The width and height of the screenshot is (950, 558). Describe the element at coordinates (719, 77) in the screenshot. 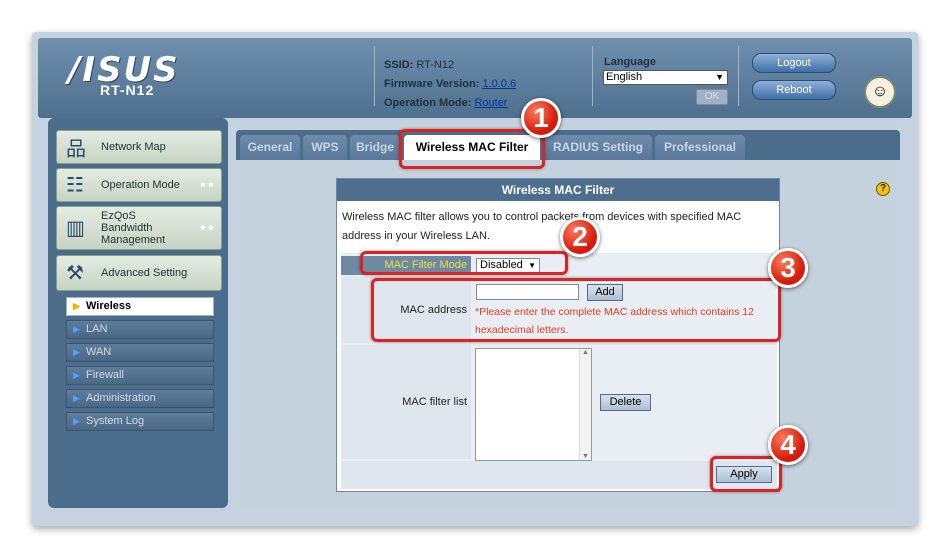

I see `dropdown-arrow-icon: ▼` at that location.